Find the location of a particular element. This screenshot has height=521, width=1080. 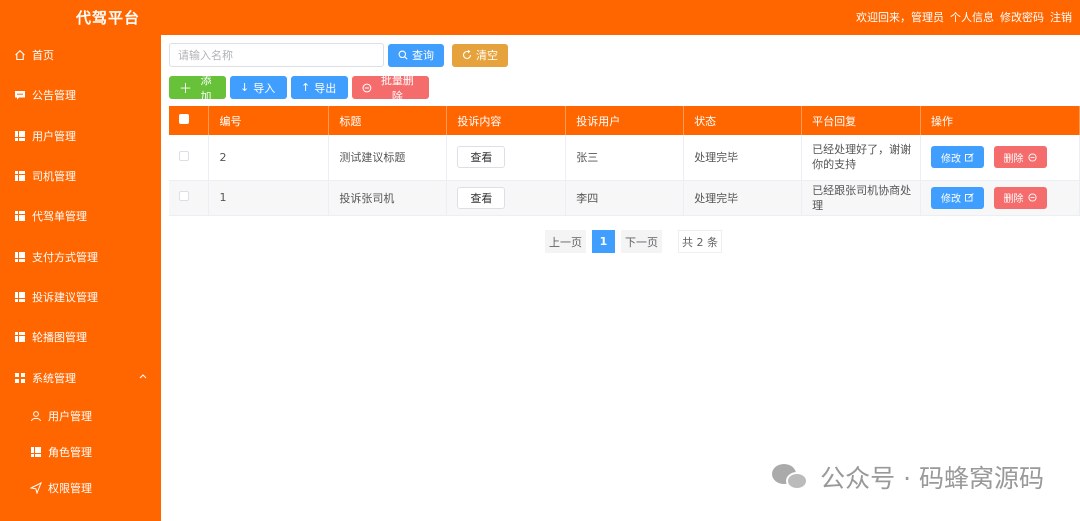

sidebar-item-home: 首页 is located at coordinates (80, 55).